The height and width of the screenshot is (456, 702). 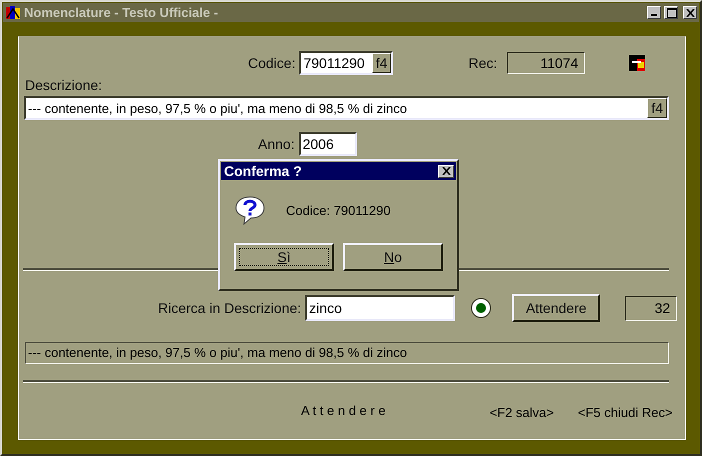 What do you see at coordinates (63, 85) in the screenshot?
I see `descrizione-label: Descrizione:` at bounding box center [63, 85].